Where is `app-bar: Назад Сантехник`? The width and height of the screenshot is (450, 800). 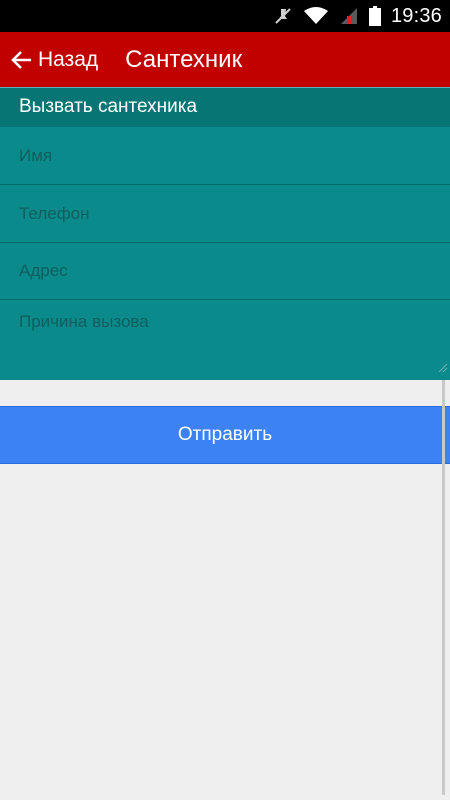 app-bar: Назад Сантехник is located at coordinates (225, 59).